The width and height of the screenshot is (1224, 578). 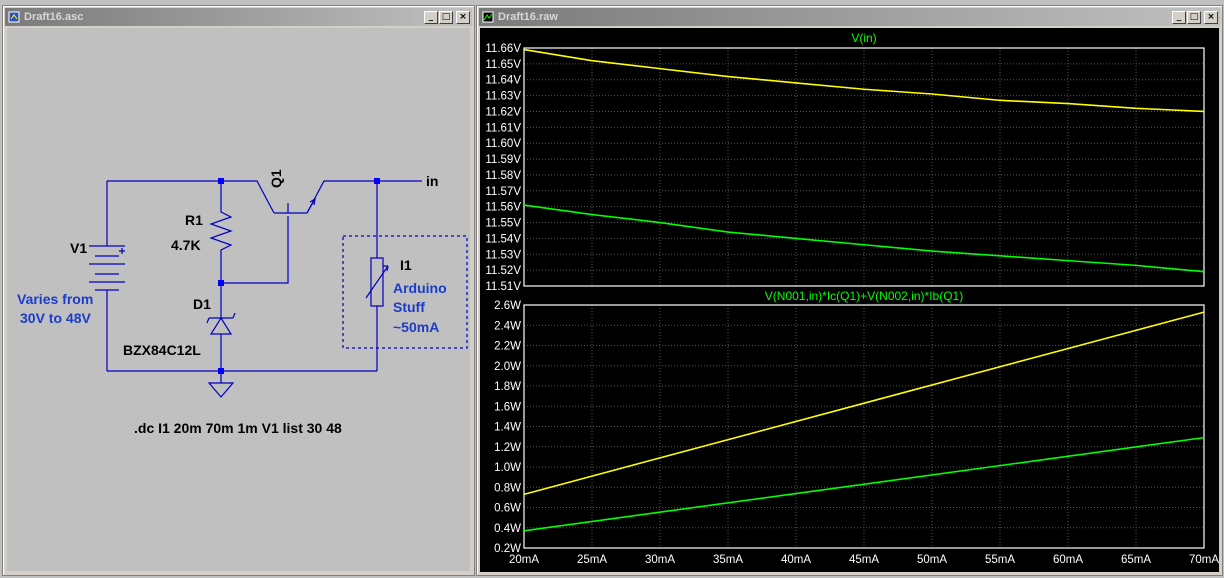 I want to click on v1-note-line2: 30V to 48V, so click(x=55, y=318).